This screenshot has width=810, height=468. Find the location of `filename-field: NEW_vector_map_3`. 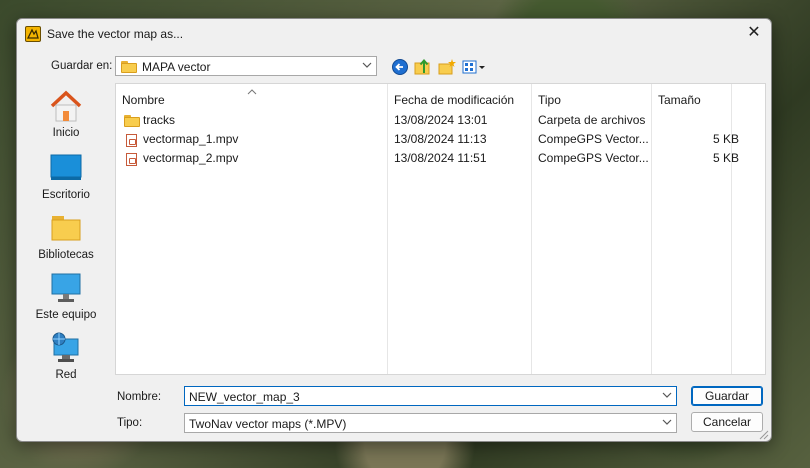

filename-field: NEW_vector_map_3 is located at coordinates (430, 396).